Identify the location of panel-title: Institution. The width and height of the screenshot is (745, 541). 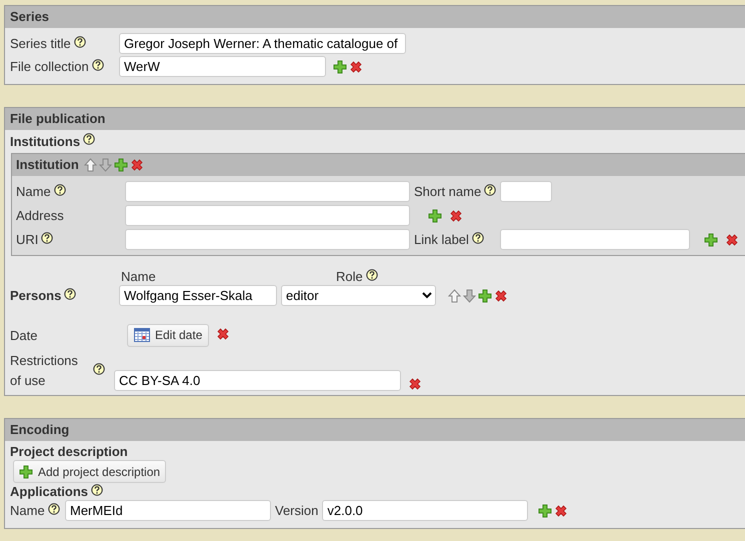
(47, 165).